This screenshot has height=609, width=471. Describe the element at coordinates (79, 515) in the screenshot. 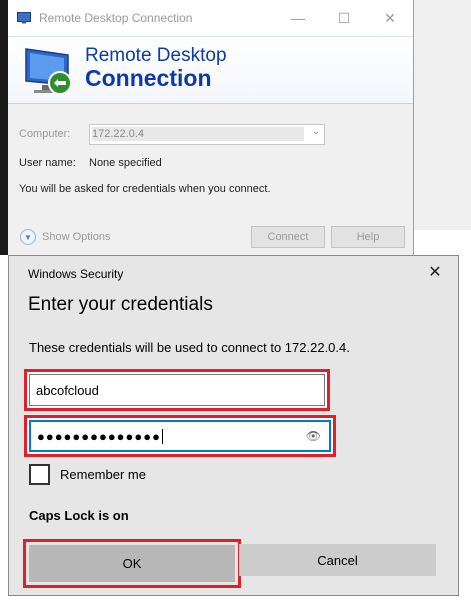

I see `caps-lock-warning: Caps Lock is on` at that location.